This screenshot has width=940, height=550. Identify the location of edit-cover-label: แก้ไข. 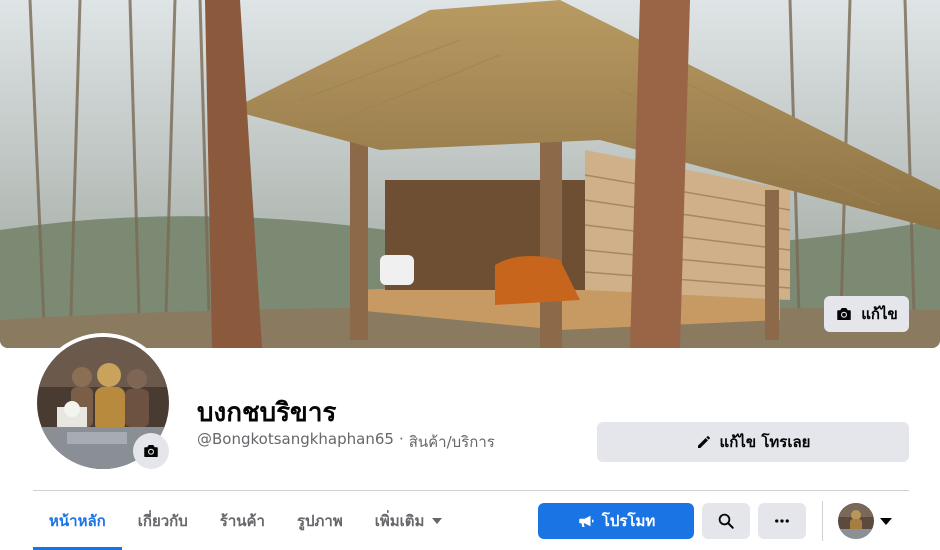
(879, 314).